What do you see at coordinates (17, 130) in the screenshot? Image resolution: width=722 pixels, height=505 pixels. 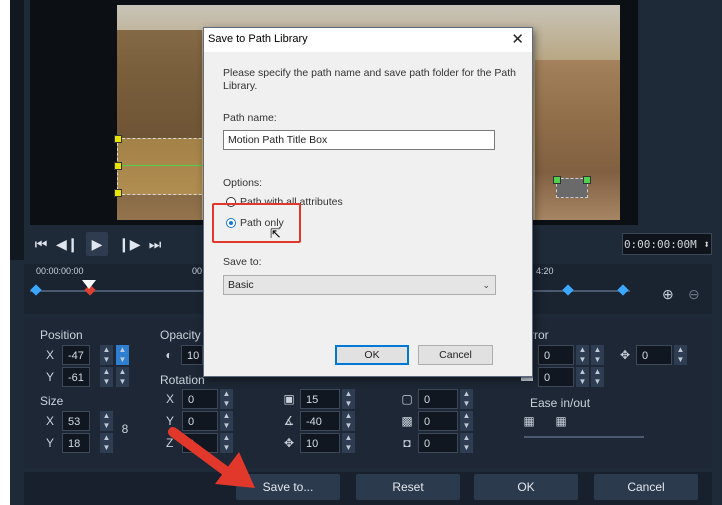 I see `left-strip` at bounding box center [17, 130].